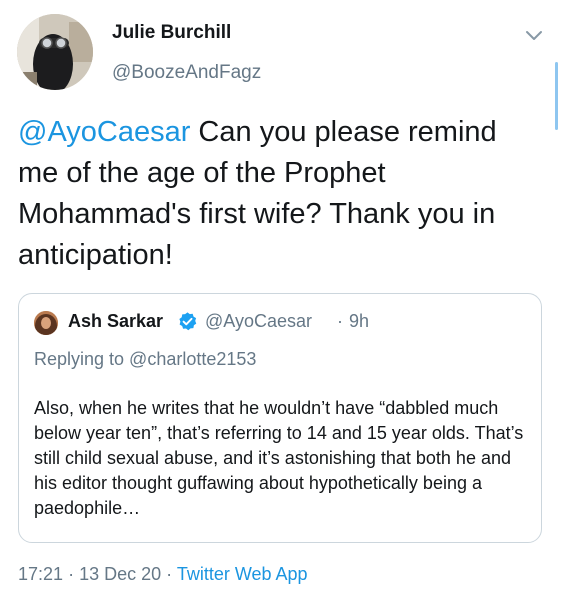 This screenshot has height=600, width=561. Describe the element at coordinates (55, 52) in the screenshot. I see `author-avatar` at that location.